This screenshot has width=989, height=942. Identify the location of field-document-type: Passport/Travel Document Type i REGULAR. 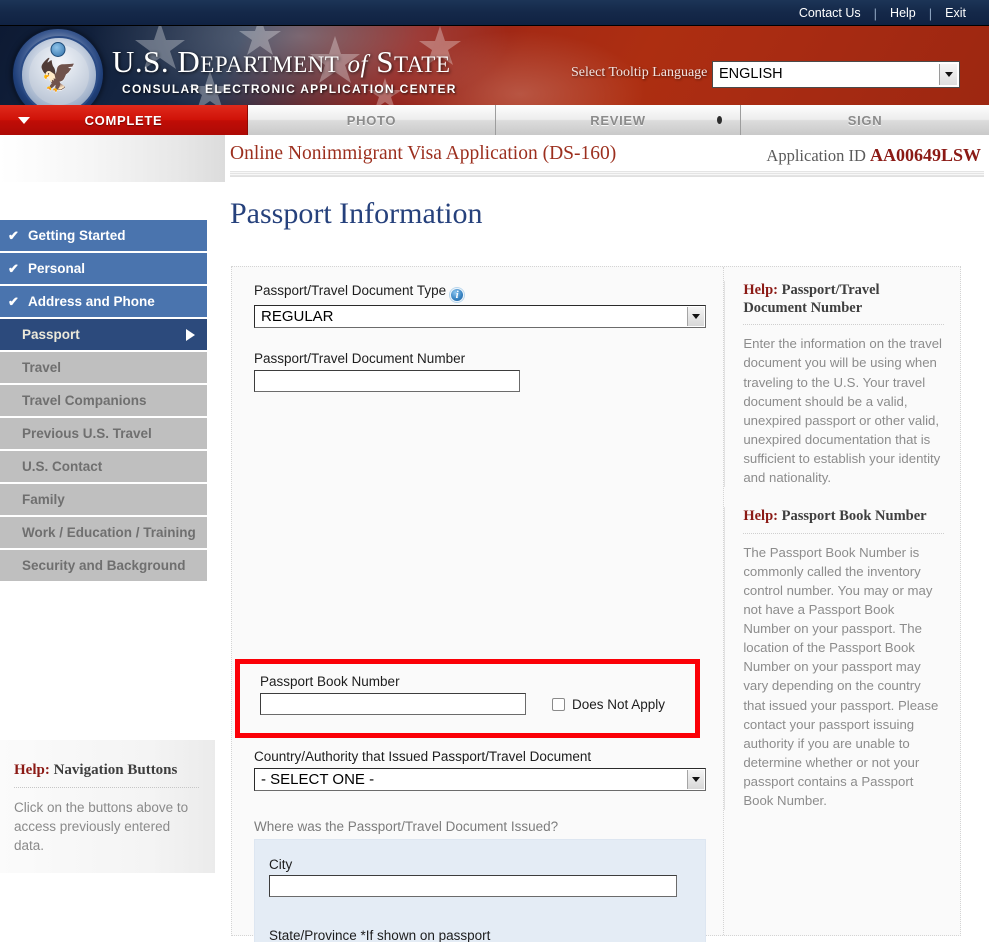
(480, 305).